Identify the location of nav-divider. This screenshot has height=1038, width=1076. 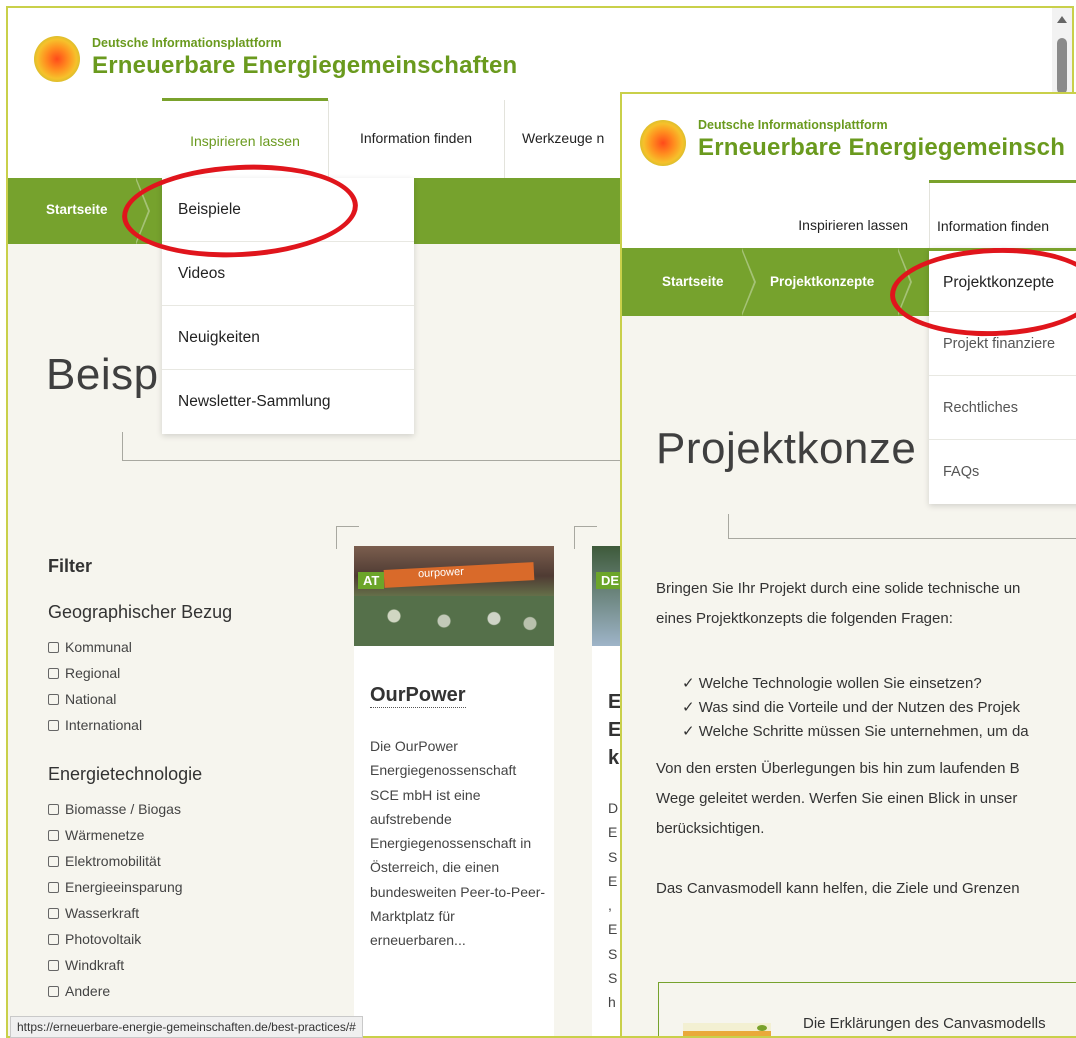
(504, 139).